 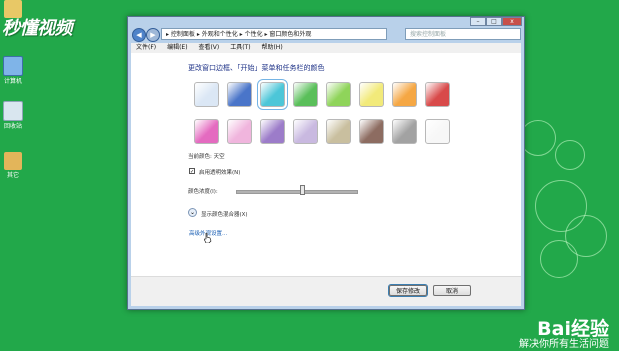 I want to click on desktop-icon-label: 计算机, so click(x=12, y=81).